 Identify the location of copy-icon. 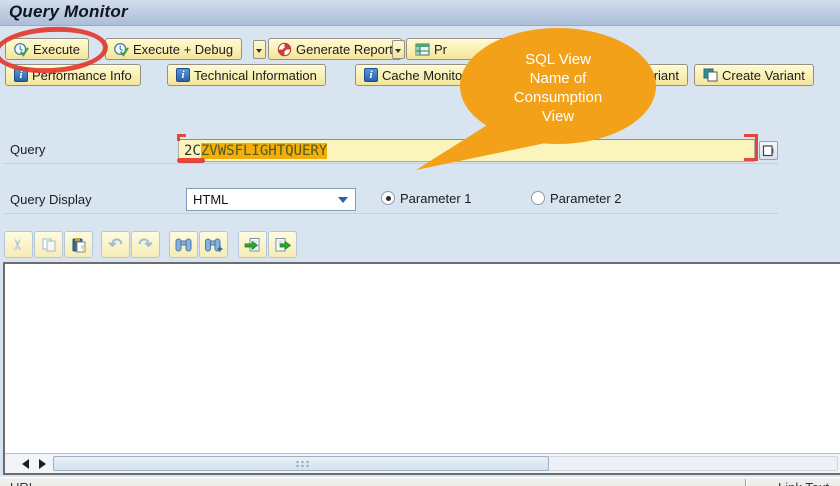
(48, 244).